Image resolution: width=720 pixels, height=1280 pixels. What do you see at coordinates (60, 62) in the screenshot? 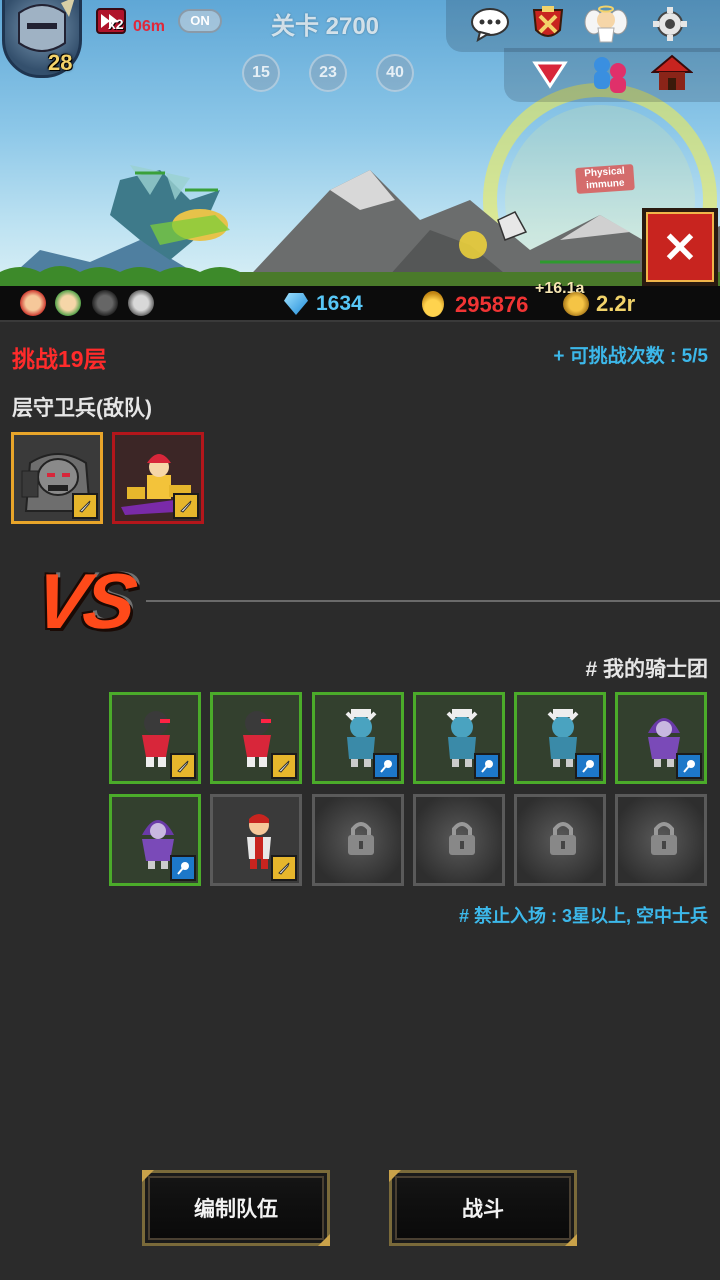
I see `hero-level: 28` at bounding box center [60, 62].